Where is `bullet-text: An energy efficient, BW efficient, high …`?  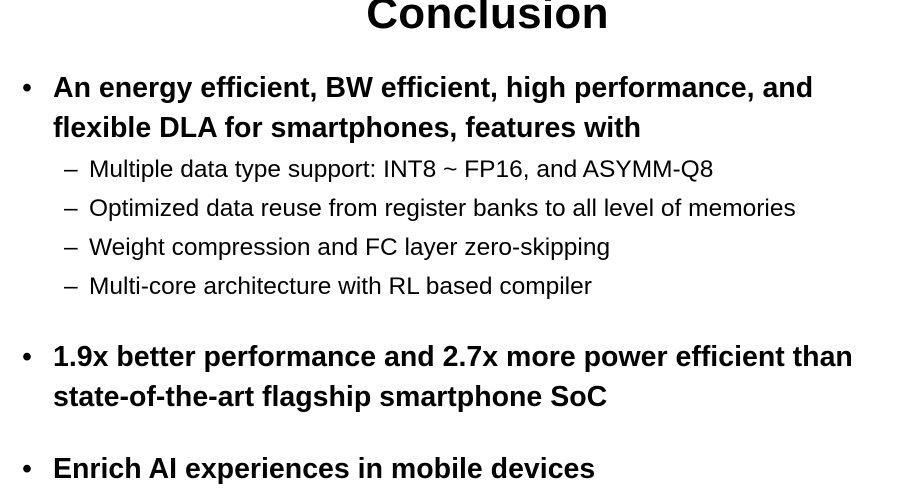 bullet-text: An energy efficient, BW efficient, high … is located at coordinates (433, 108).